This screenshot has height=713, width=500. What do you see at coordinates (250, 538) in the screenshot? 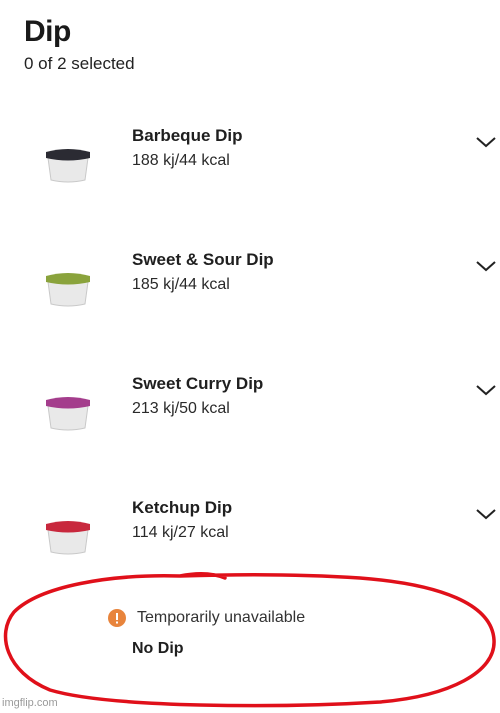
I see `dip-item-ketchup: Ketchup Dip 114 kj/27 kcal` at bounding box center [250, 538].